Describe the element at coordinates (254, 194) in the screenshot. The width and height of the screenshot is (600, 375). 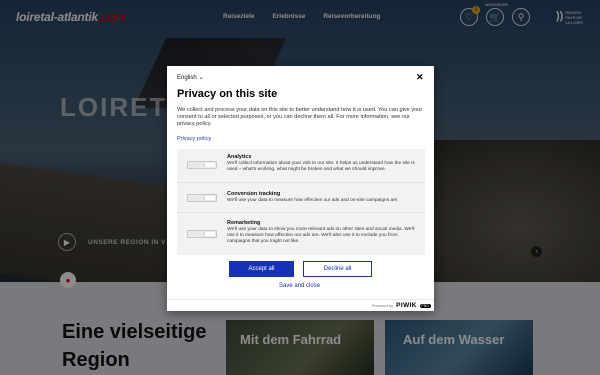
I see `conversion-title: Conversion tracking` at that location.